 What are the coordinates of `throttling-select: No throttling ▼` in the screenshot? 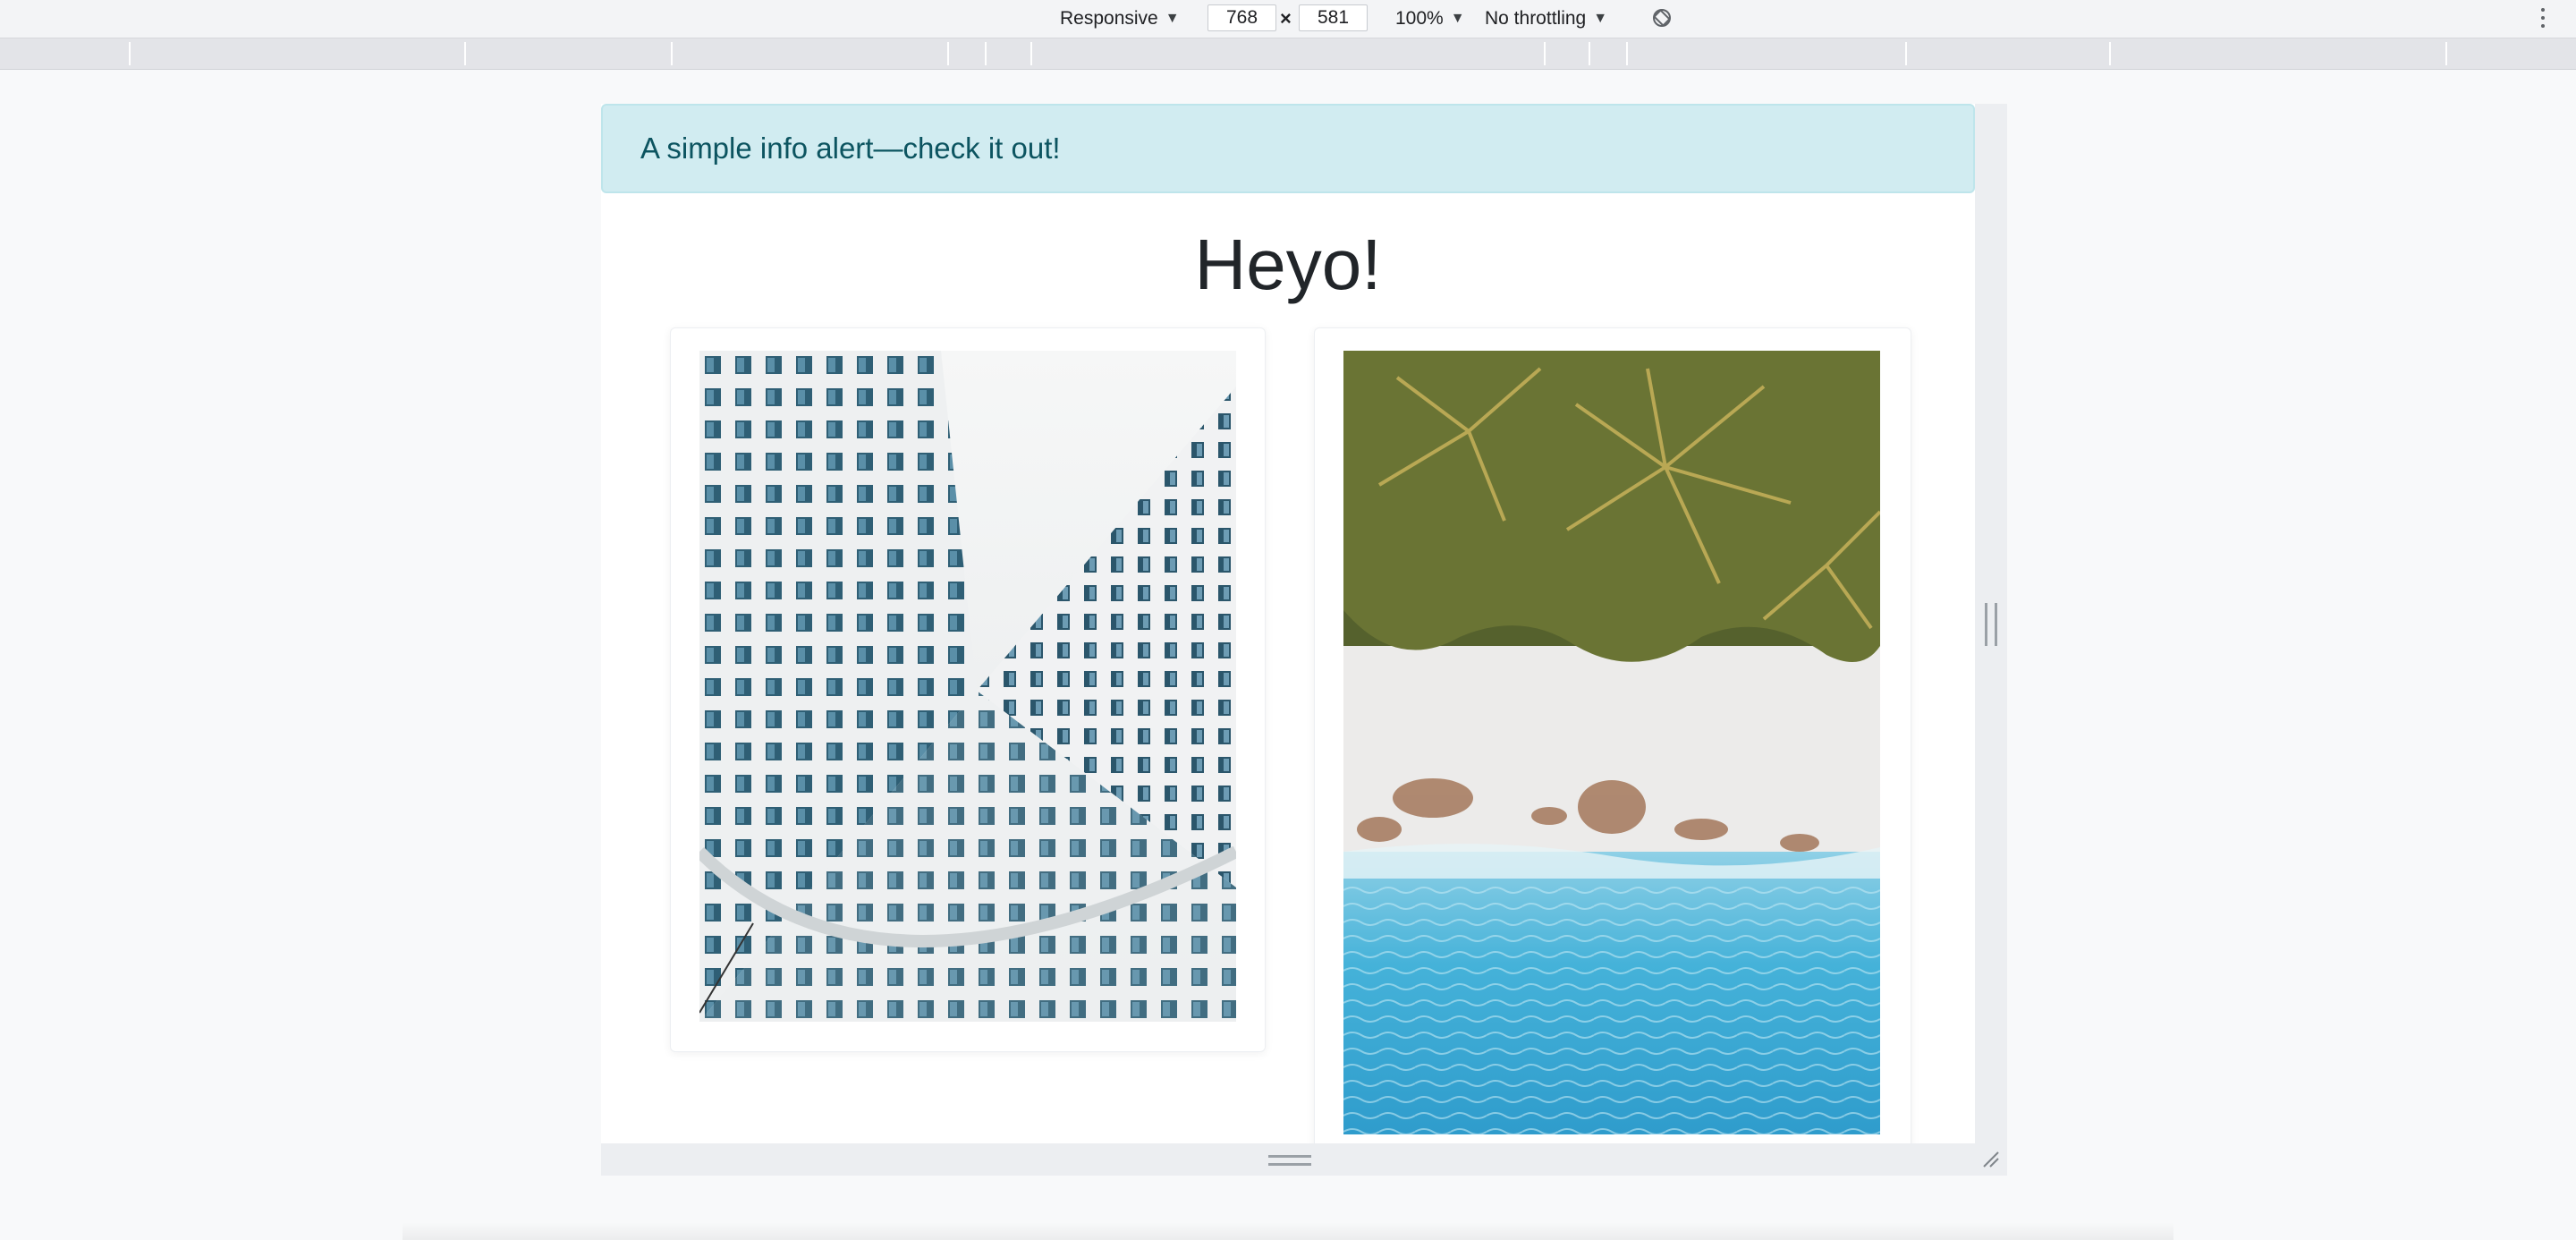 It's located at (1546, 19).